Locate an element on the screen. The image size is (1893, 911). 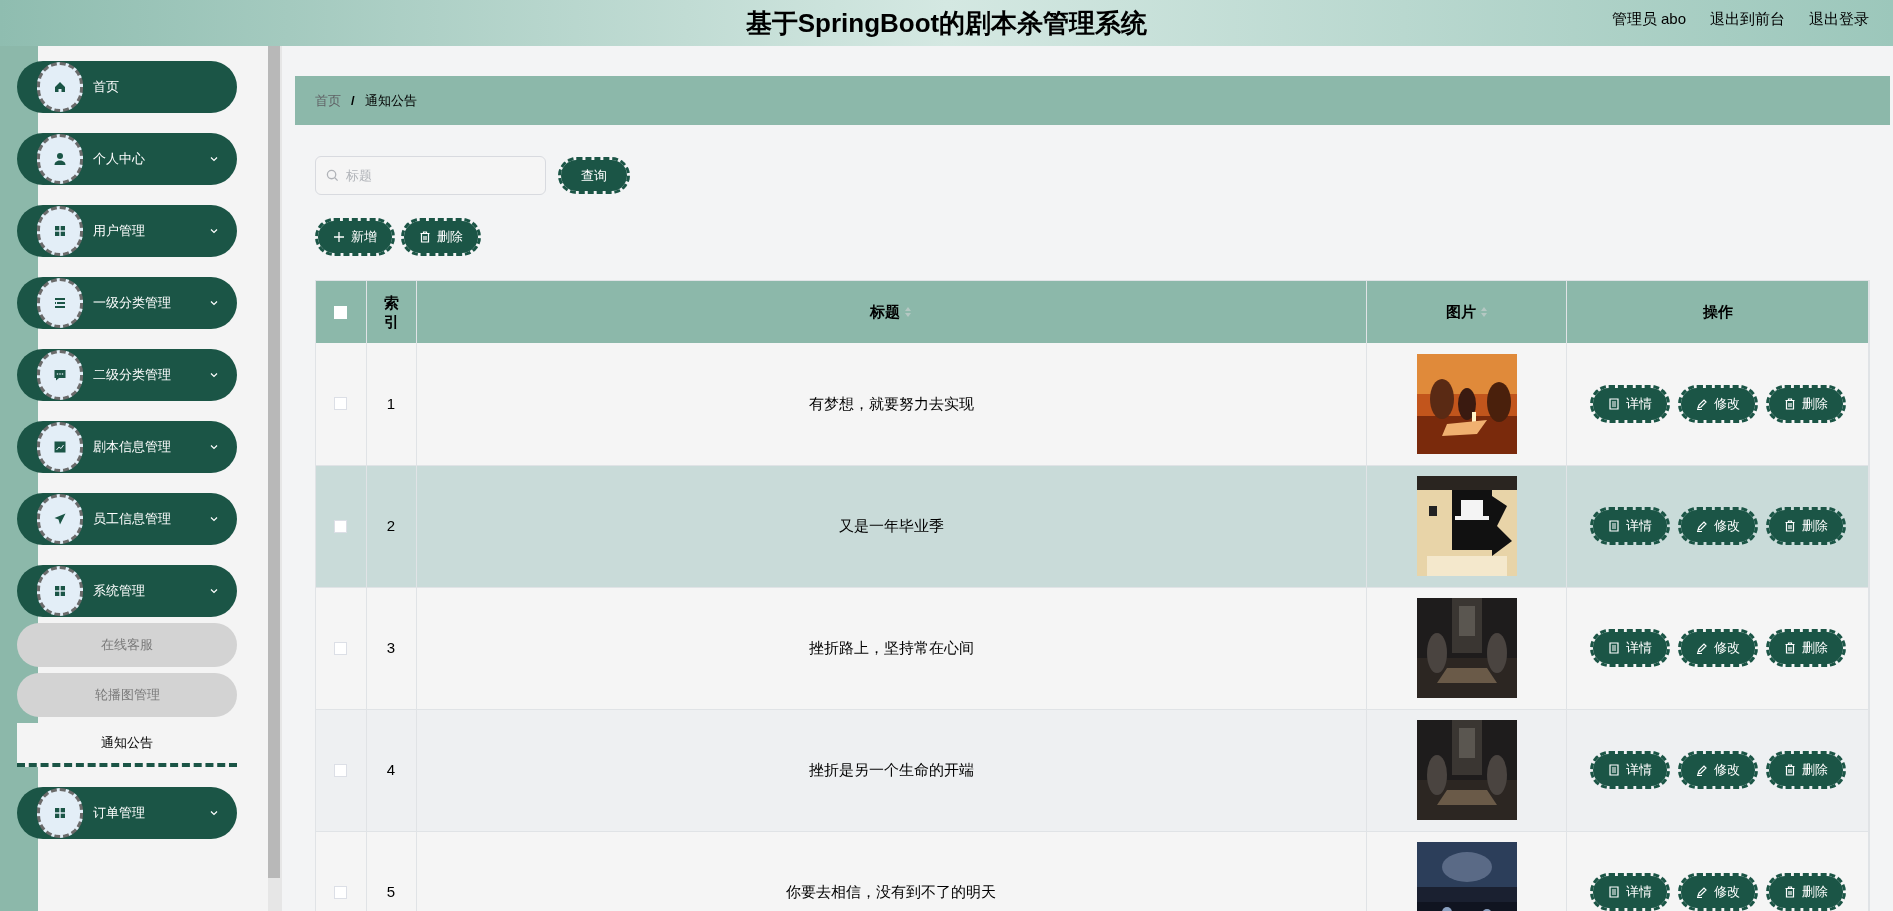
select-all-checkbox is located at coordinates (341, 312).